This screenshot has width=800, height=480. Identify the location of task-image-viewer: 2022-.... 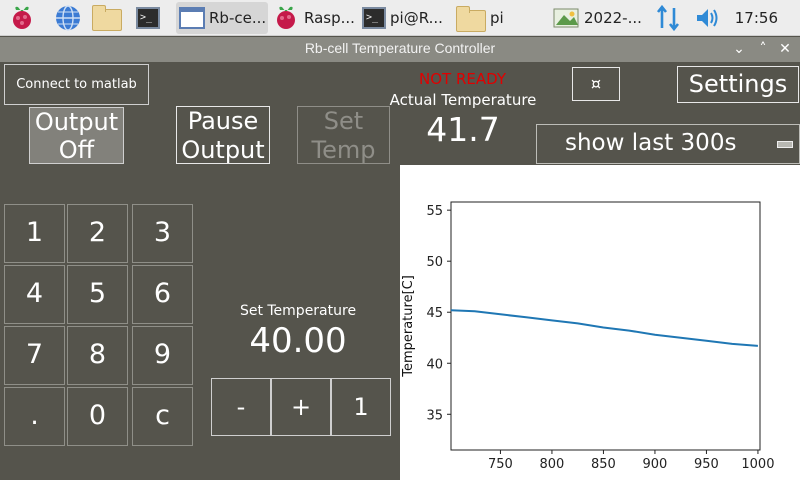
(597, 18).